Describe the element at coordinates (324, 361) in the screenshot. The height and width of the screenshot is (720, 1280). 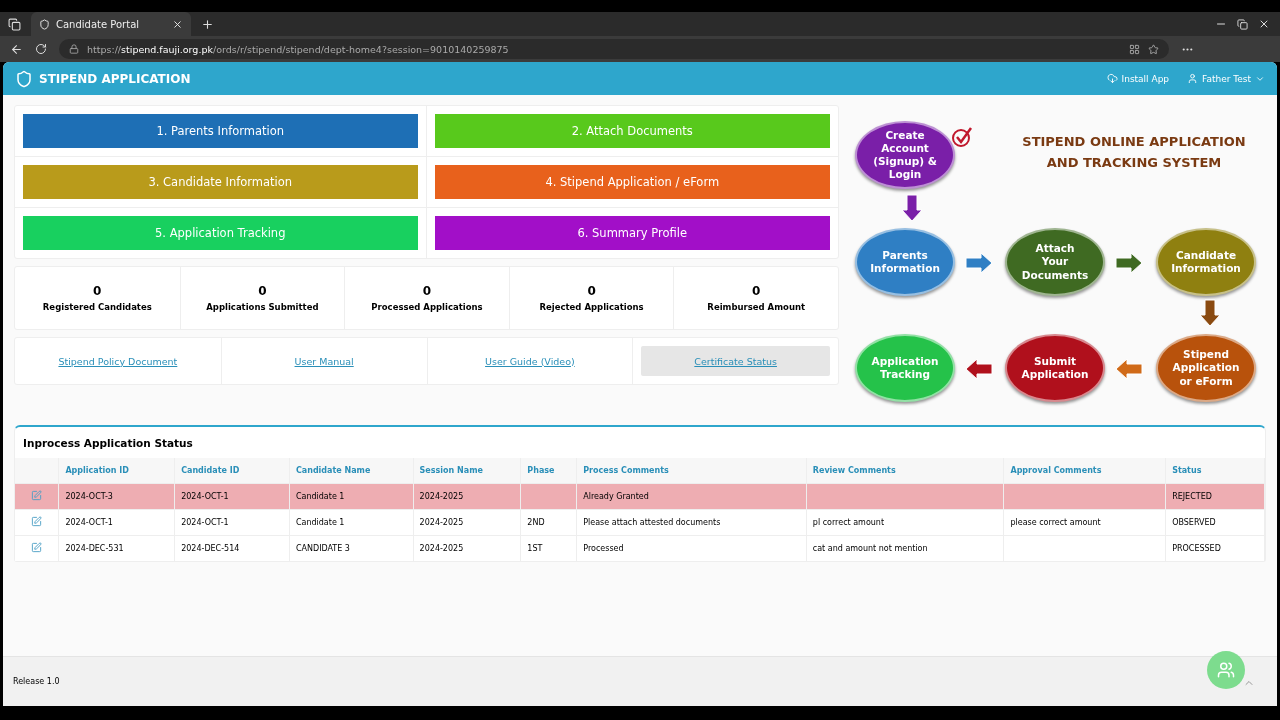
I see `document-link: User Manual` at that location.